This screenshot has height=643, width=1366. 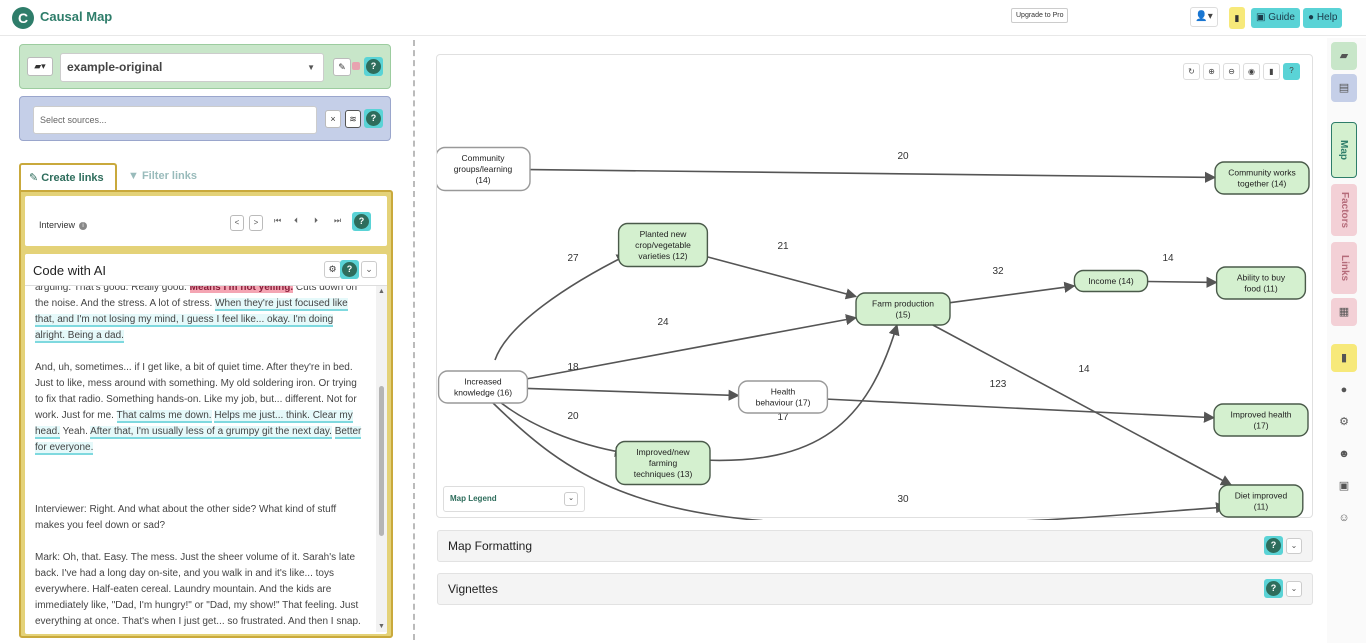 I want to click on factor-label: (11), so click(x=1261, y=507).